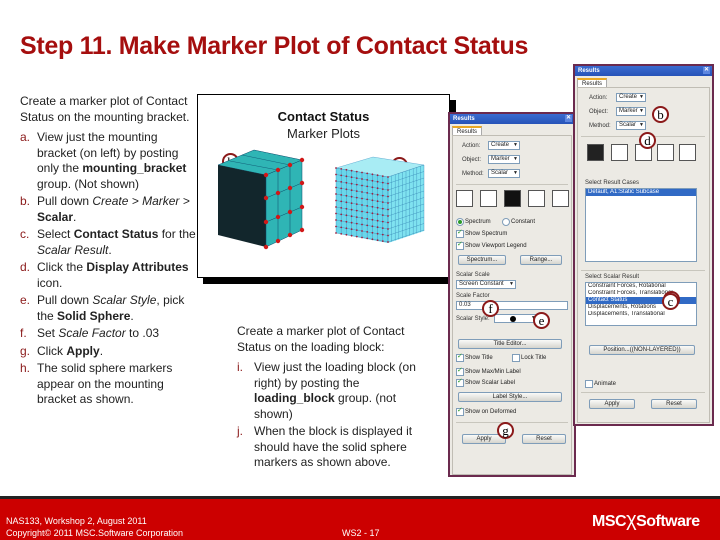 Image resolution: width=720 pixels, height=540 pixels. What do you see at coordinates (670, 301) in the screenshot?
I see `callout-c-side: c` at bounding box center [670, 301].